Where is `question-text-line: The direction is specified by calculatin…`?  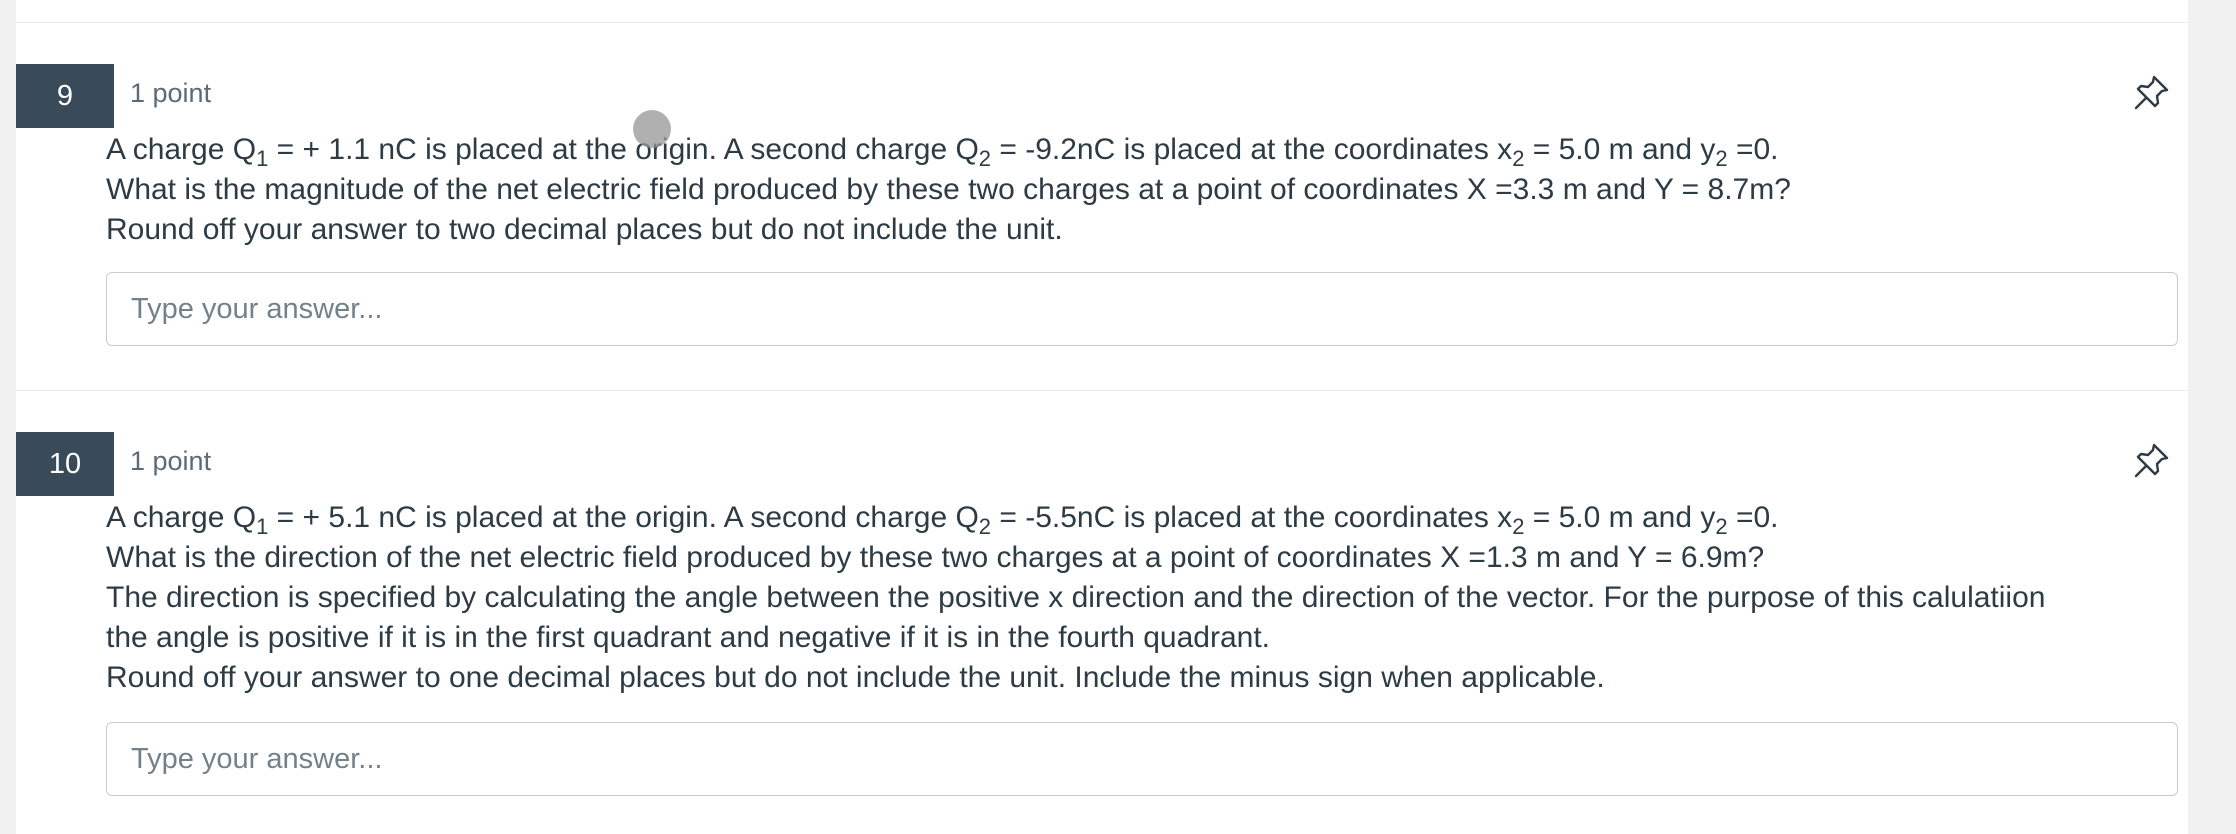
question-text-line: The direction is specified by calculatin… is located at coordinates (1146, 598).